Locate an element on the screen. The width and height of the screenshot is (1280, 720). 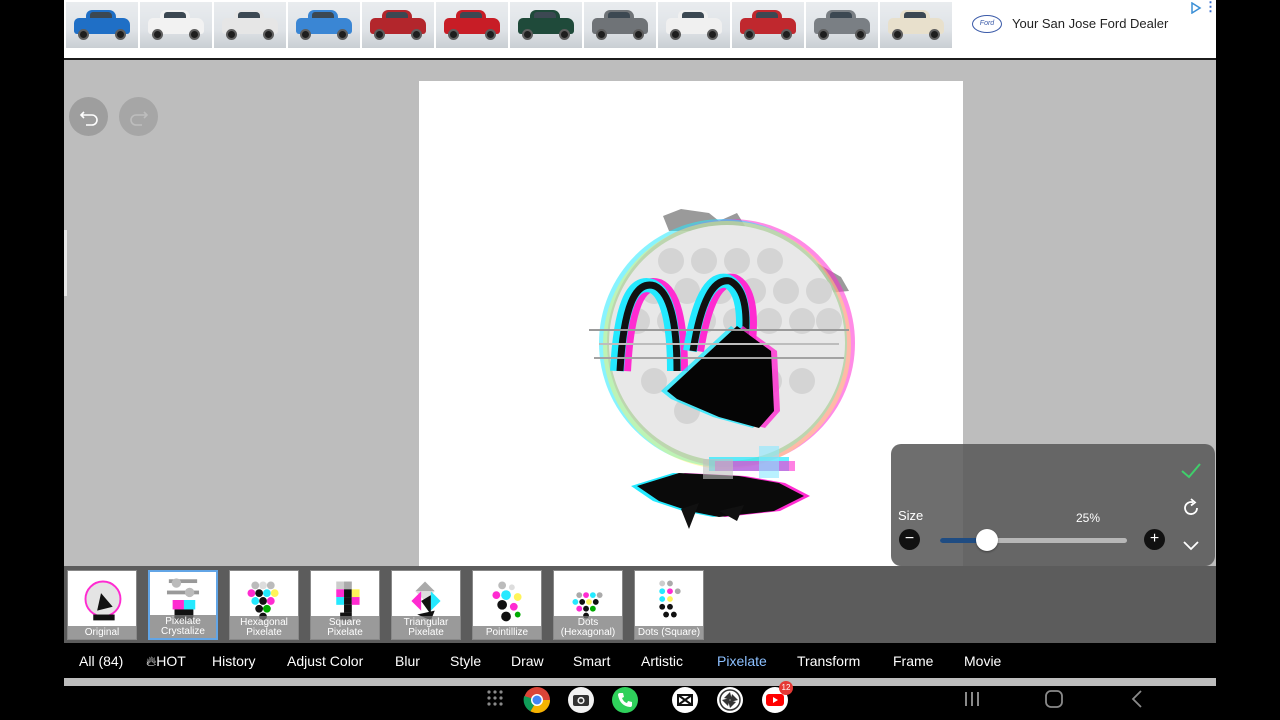
app-drawer-icon is located at coordinates (495, 698).